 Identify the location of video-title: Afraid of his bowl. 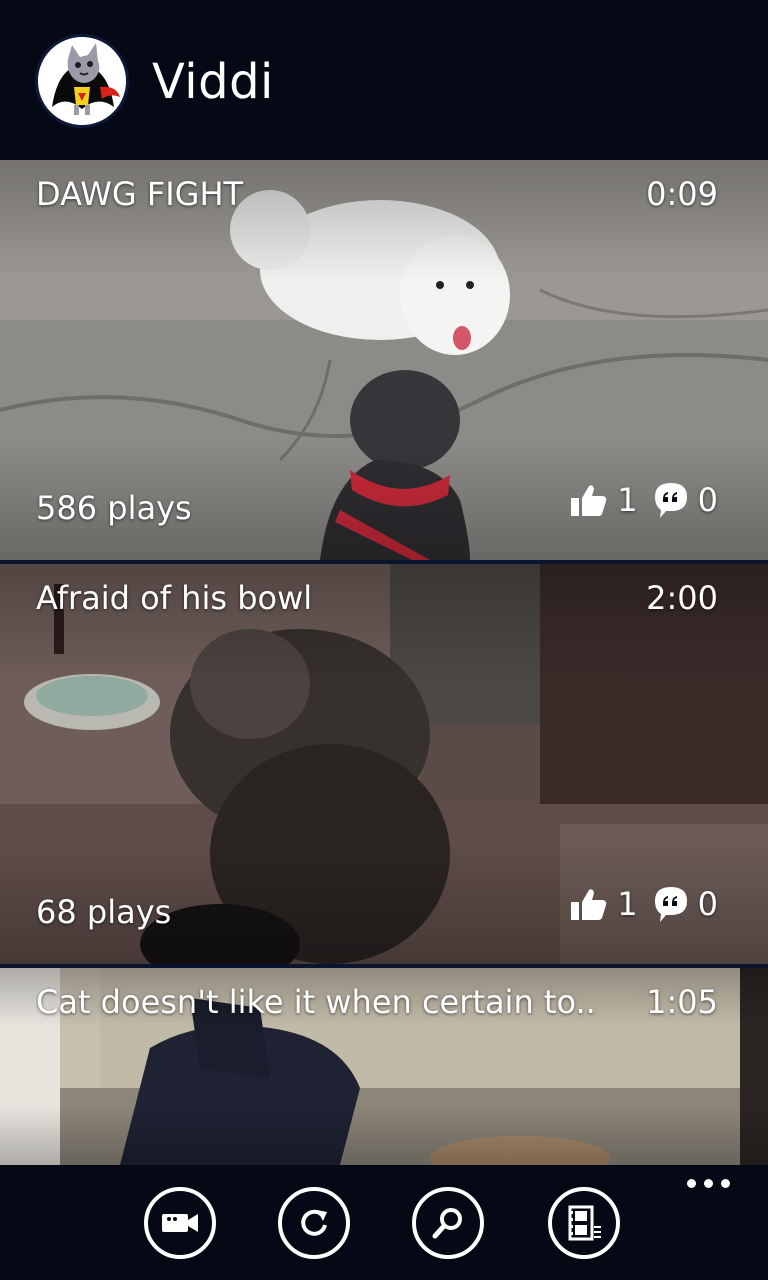
(174, 598).